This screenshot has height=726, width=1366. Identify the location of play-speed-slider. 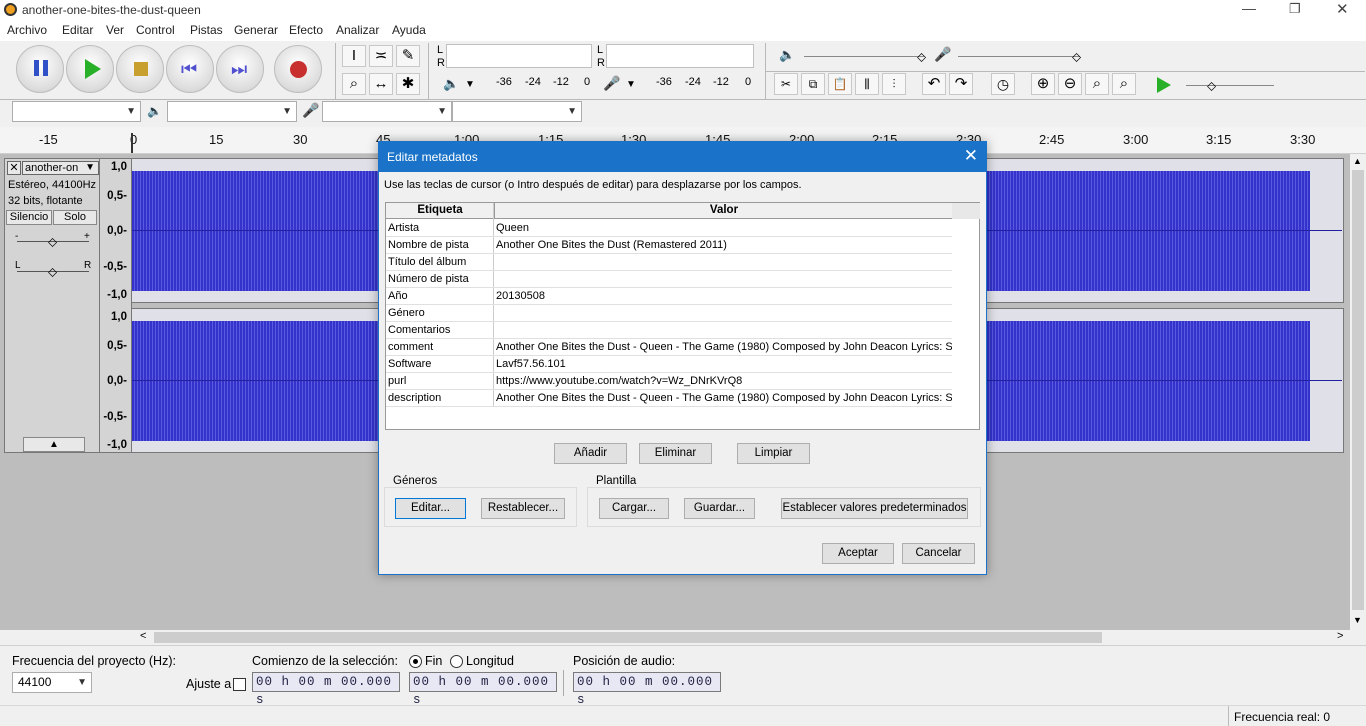
(1230, 85).